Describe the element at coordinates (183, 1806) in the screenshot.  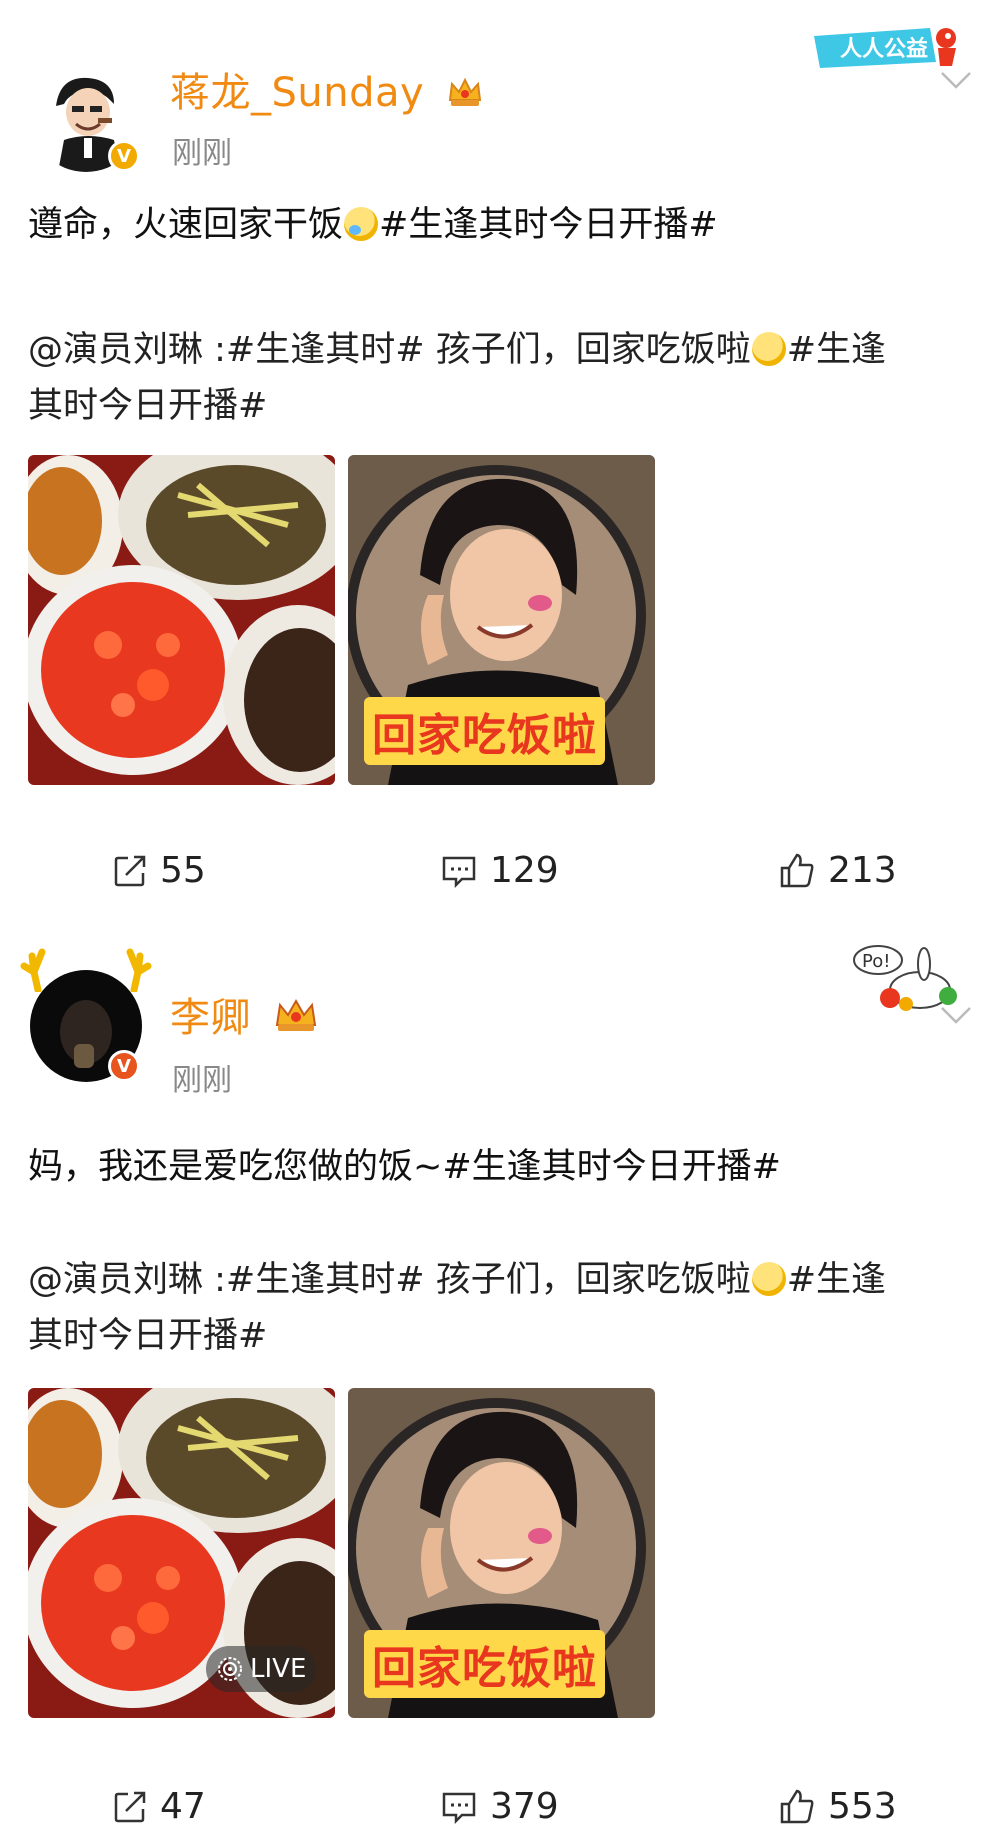
I see `share-count: 47` at that location.